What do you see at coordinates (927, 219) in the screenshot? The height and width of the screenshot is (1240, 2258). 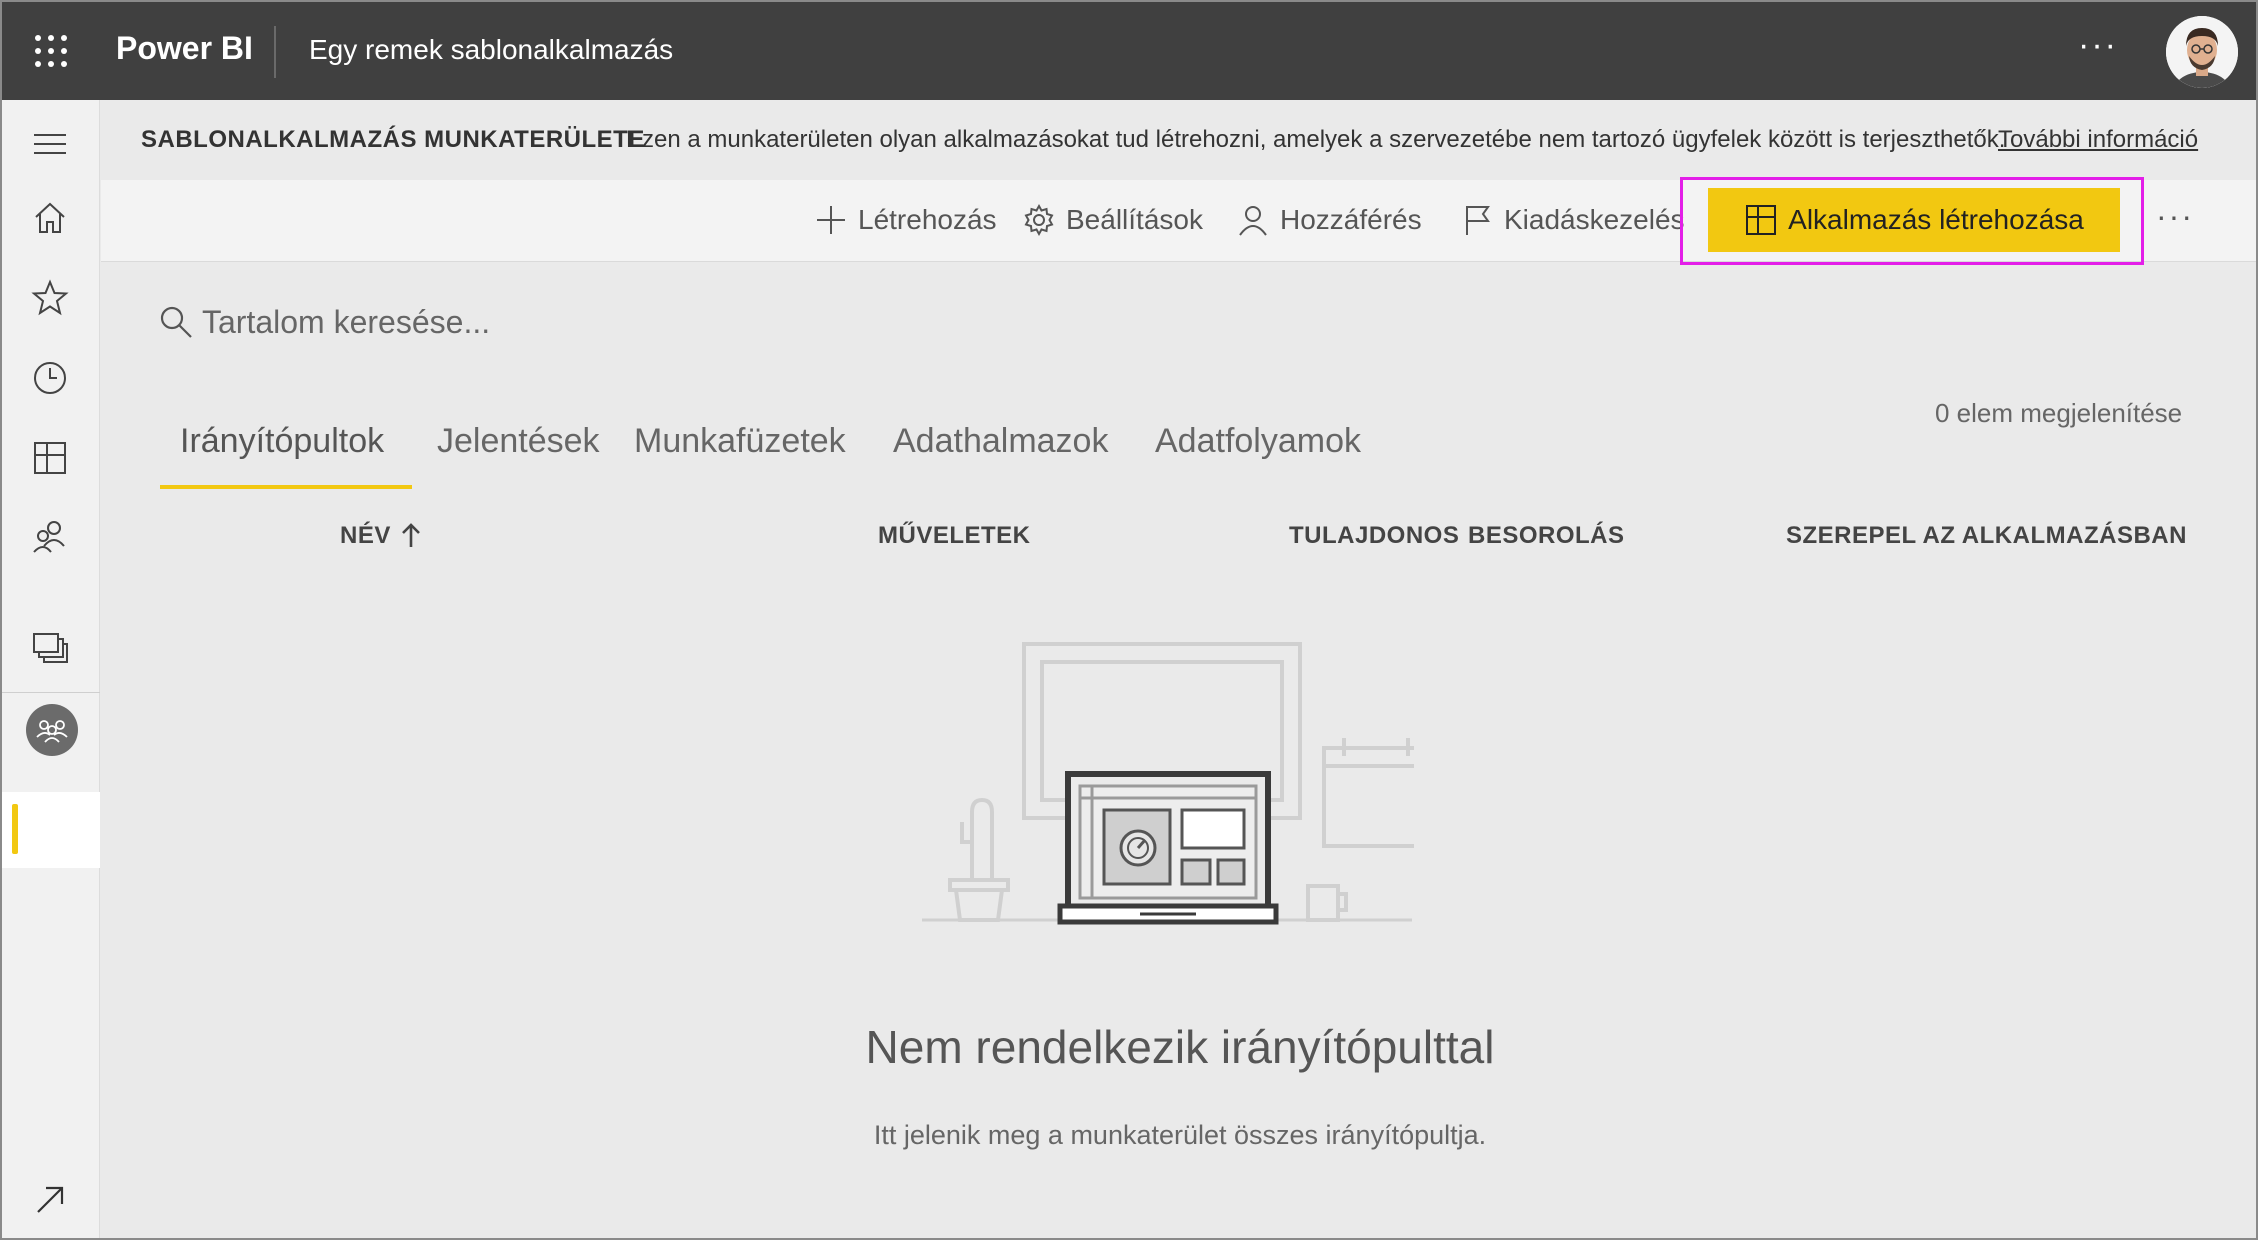 I see `create-label: Létrehozás` at bounding box center [927, 219].